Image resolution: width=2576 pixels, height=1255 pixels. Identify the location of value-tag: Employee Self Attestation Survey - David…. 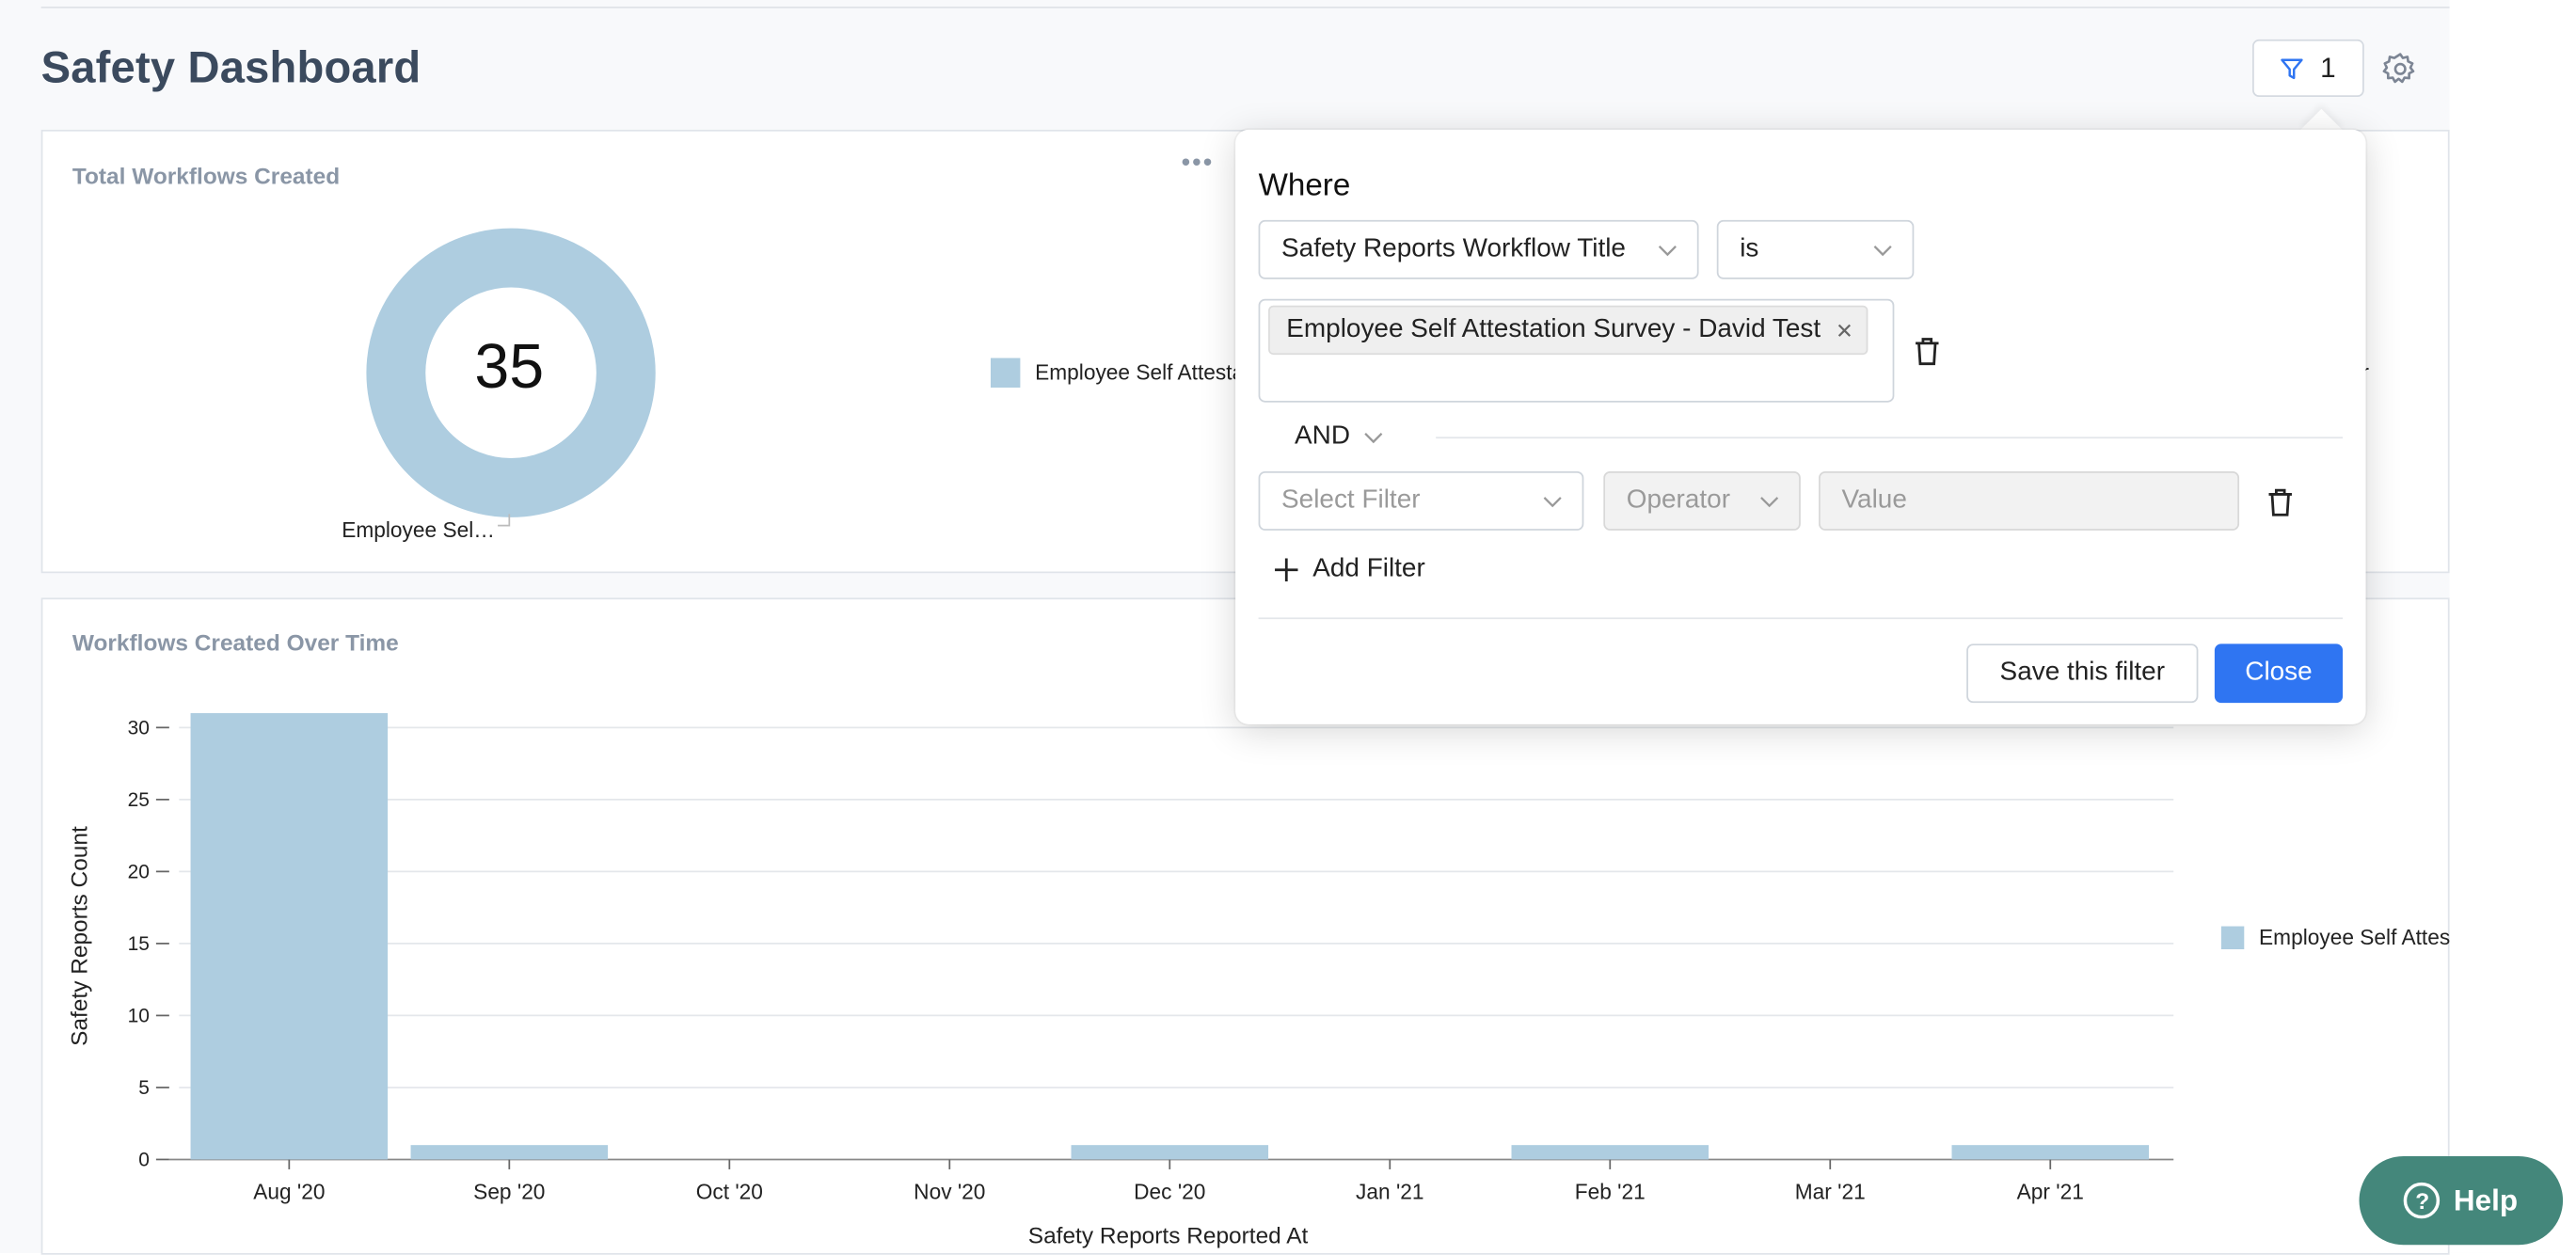
(1568, 330).